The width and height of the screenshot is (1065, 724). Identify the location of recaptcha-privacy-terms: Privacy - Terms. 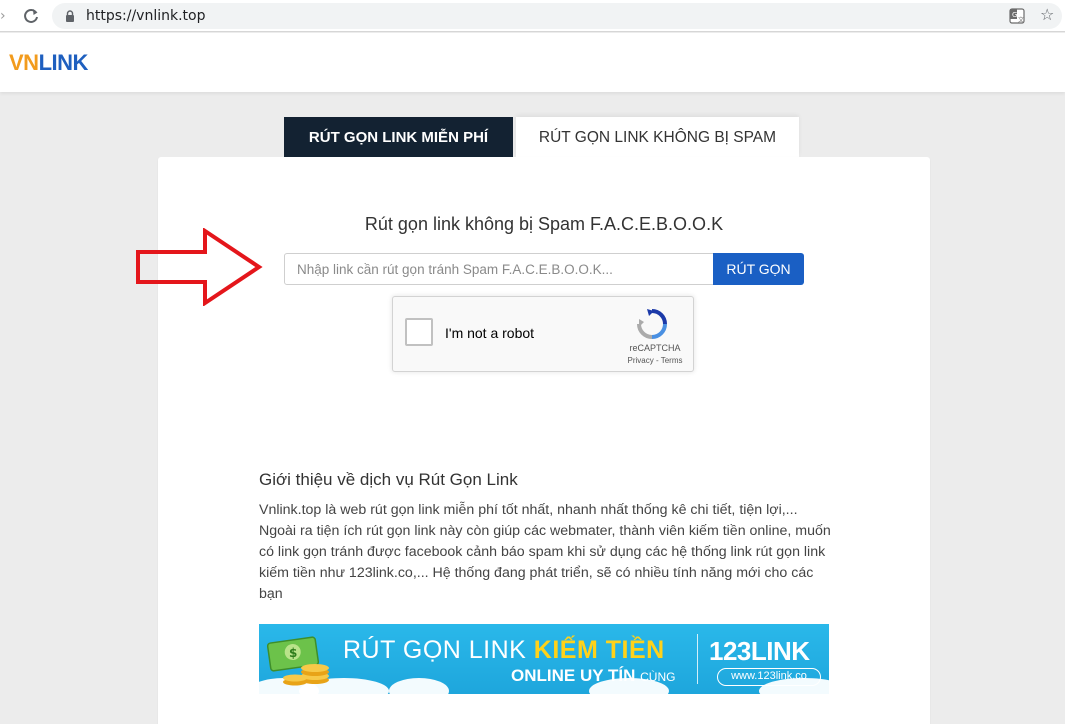
(655, 360).